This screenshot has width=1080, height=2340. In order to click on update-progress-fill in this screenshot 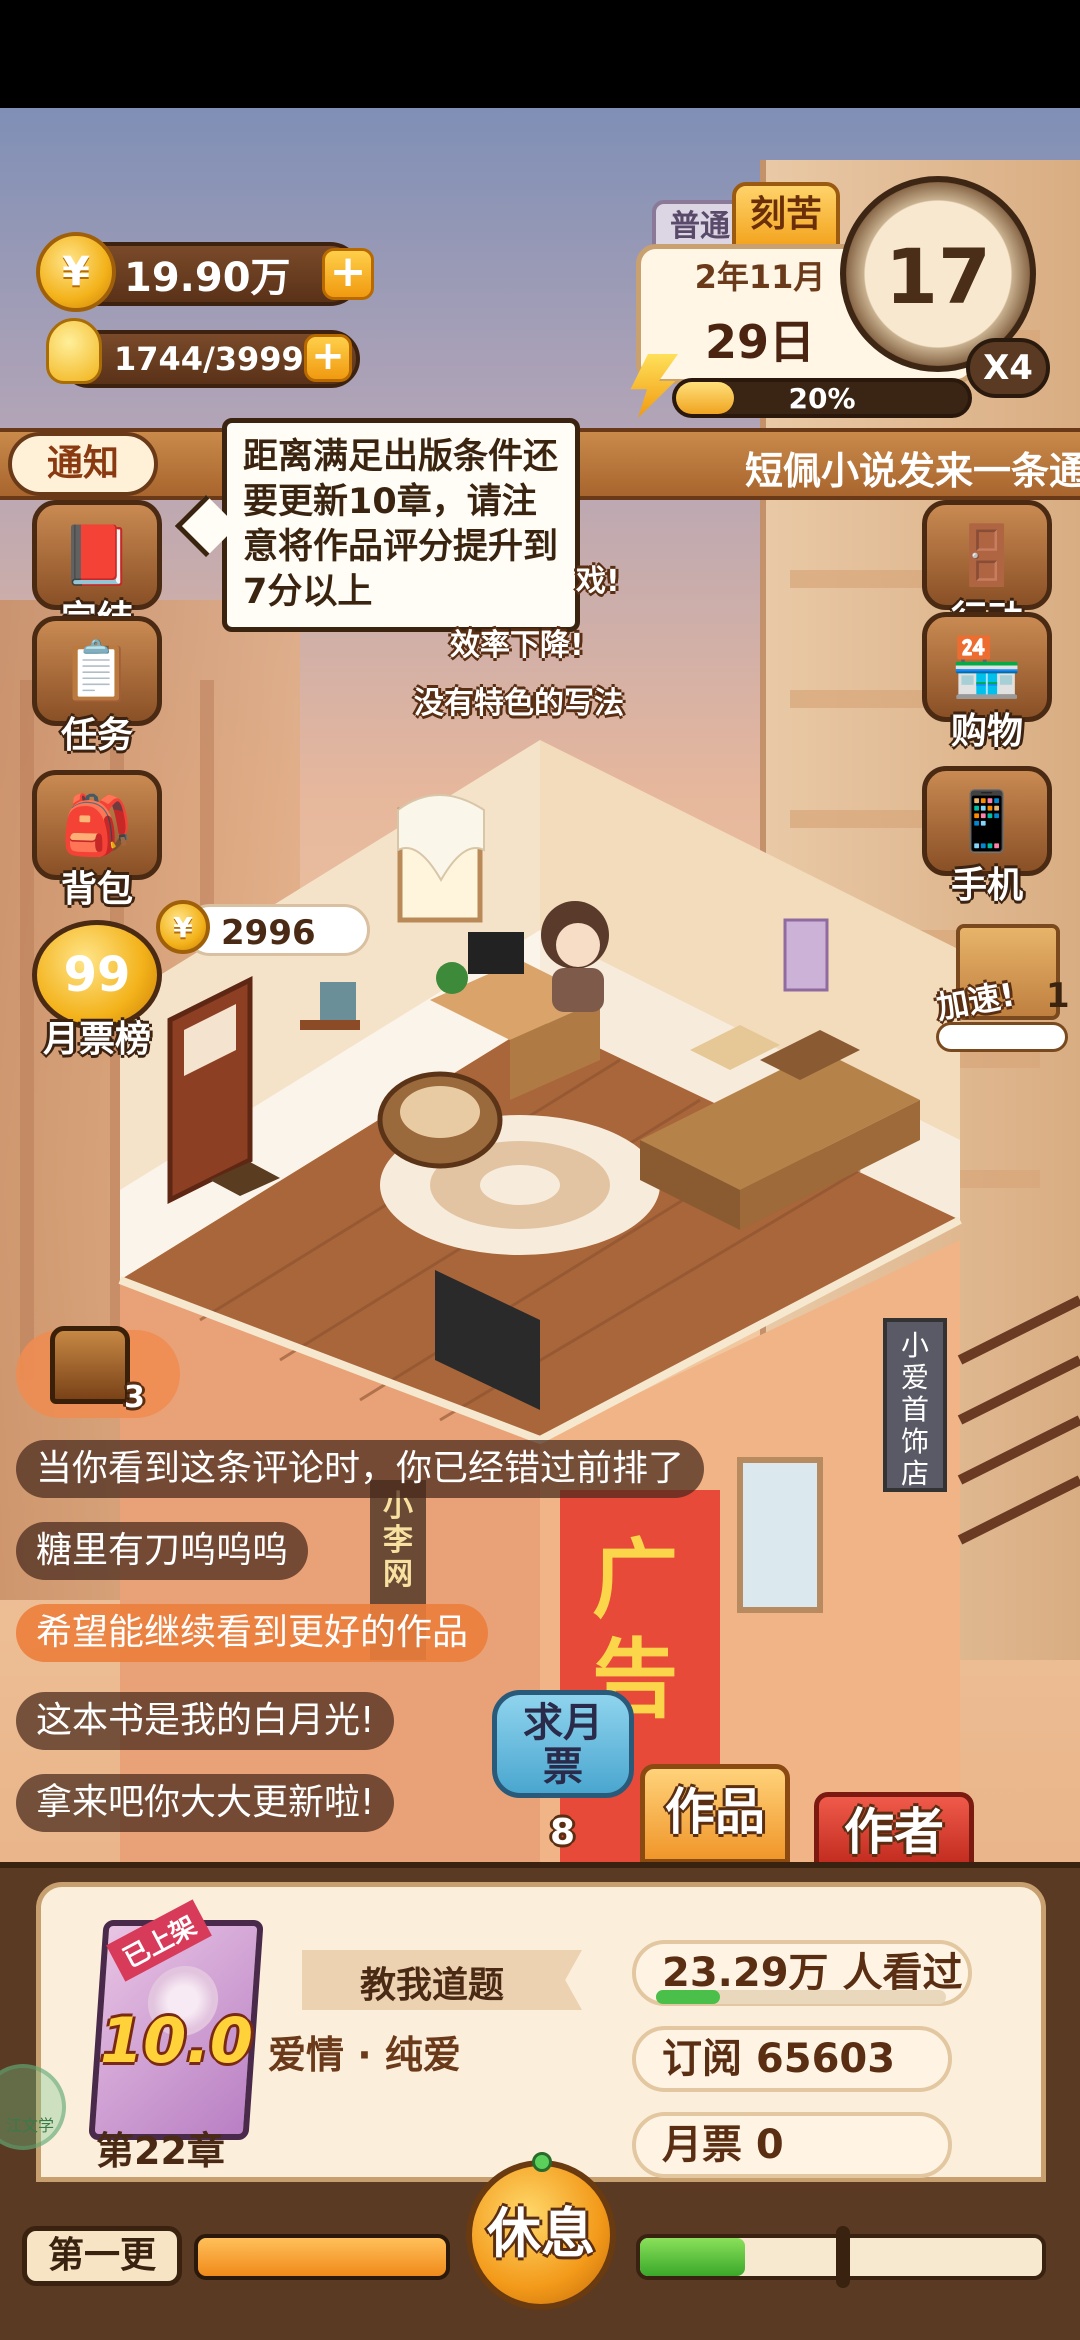, I will do `click(322, 2257)`.